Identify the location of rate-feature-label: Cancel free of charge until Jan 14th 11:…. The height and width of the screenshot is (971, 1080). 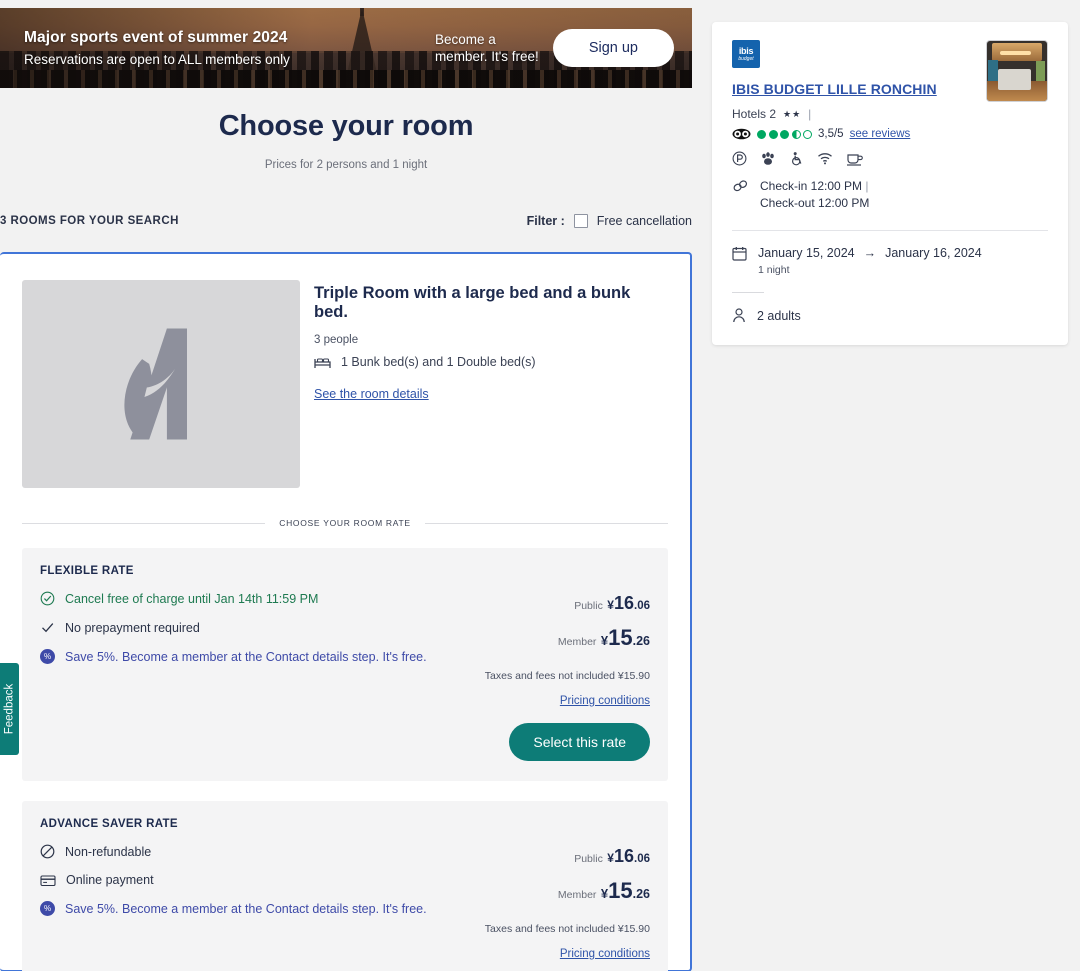
(192, 598).